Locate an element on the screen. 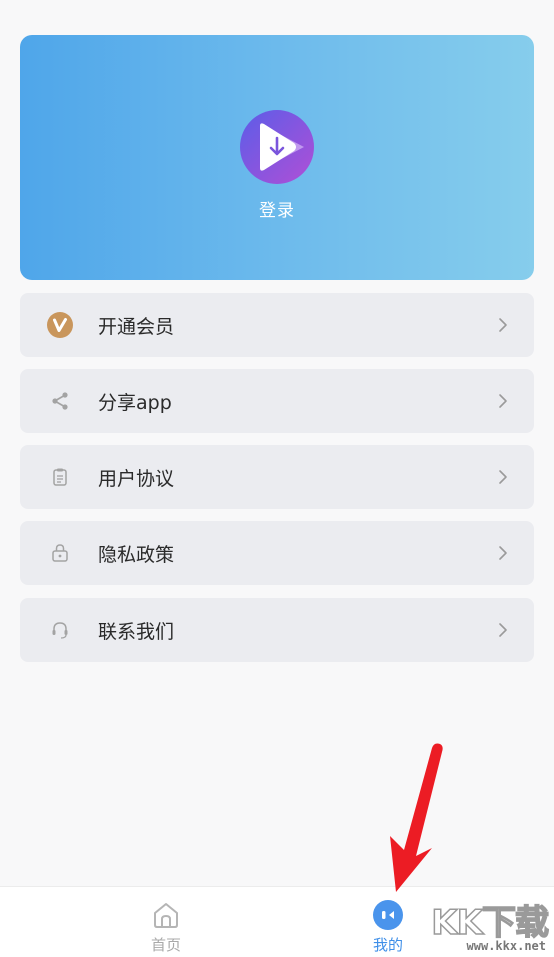 The image size is (554, 957). menu-item-label: 开通会员 is located at coordinates (136, 326).